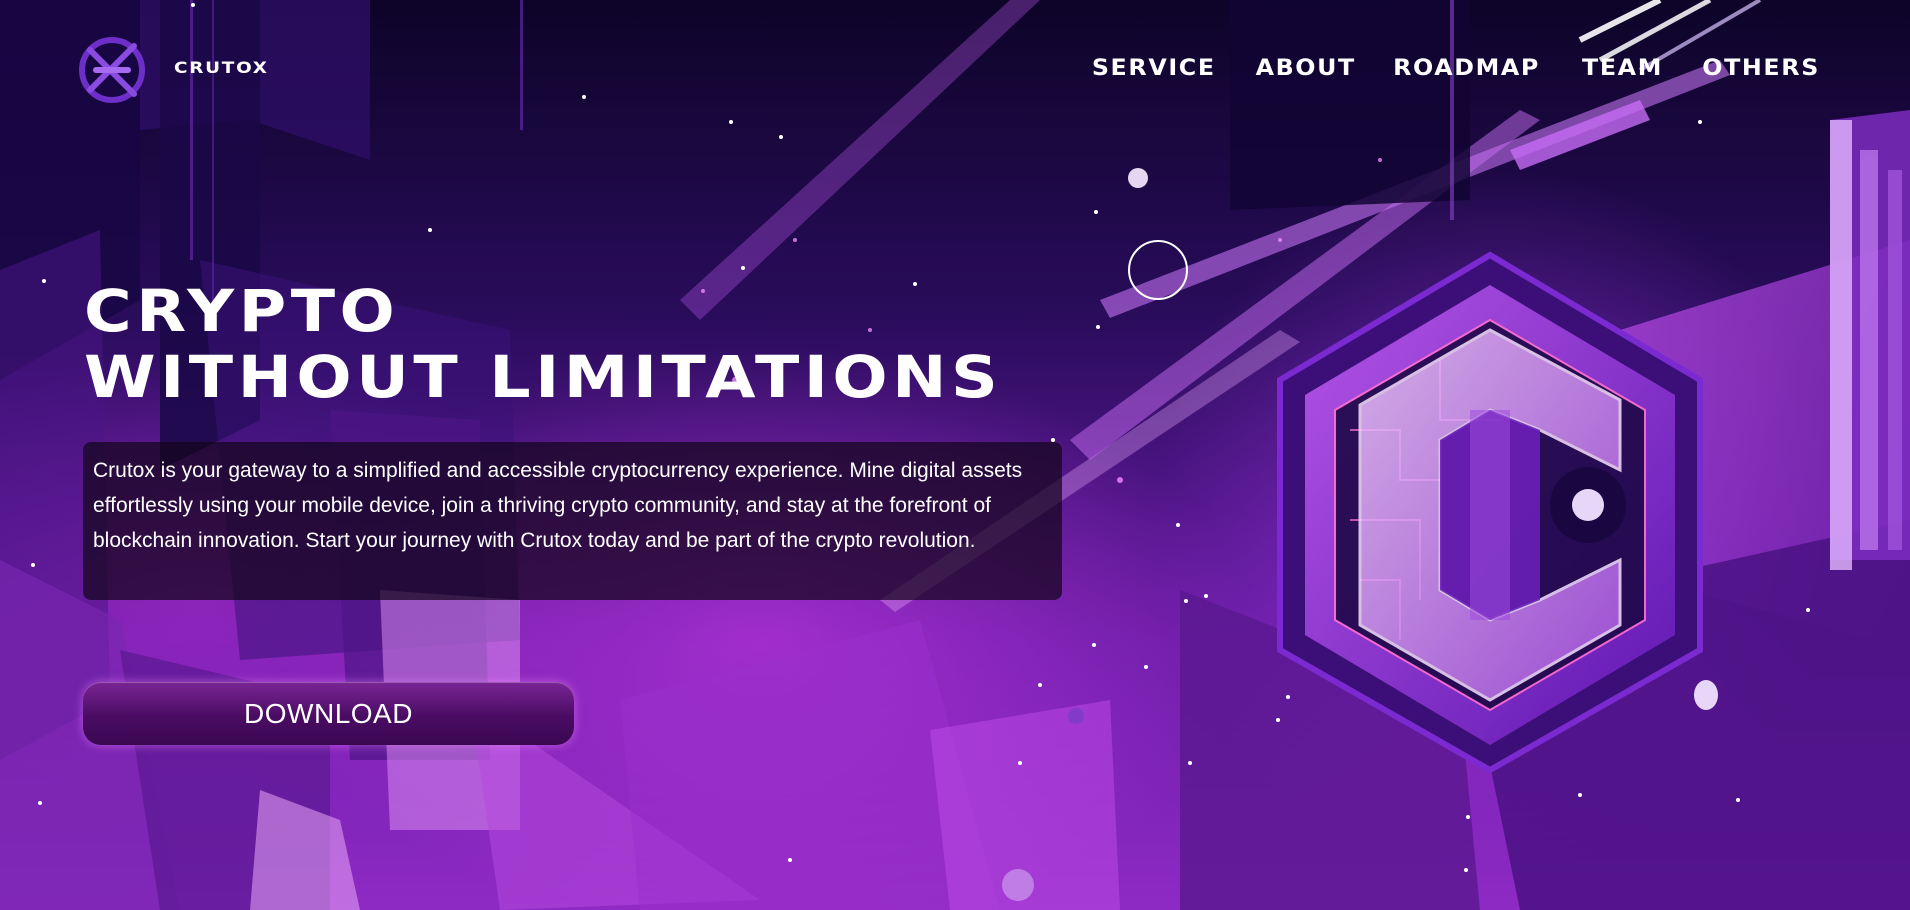 The width and height of the screenshot is (1910, 910). Describe the element at coordinates (114, 69) in the screenshot. I see `crutox-logo-icon` at that location.